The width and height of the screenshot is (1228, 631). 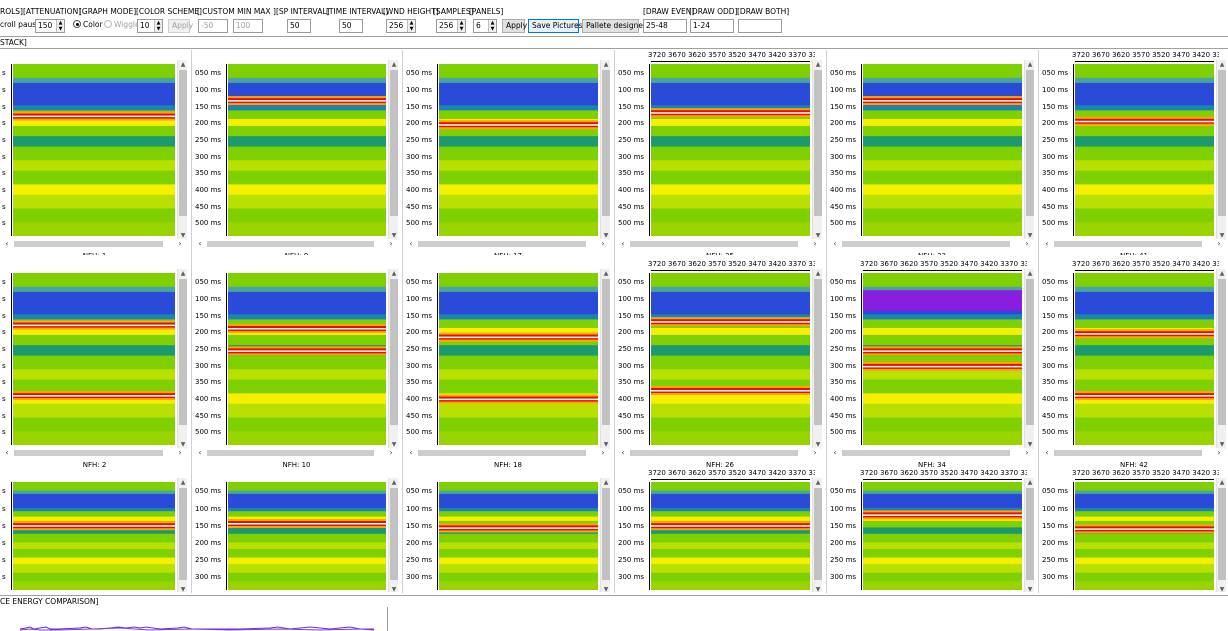 What do you see at coordinates (351, 26) in the screenshot?
I see `time-interval-input: 50` at bounding box center [351, 26].